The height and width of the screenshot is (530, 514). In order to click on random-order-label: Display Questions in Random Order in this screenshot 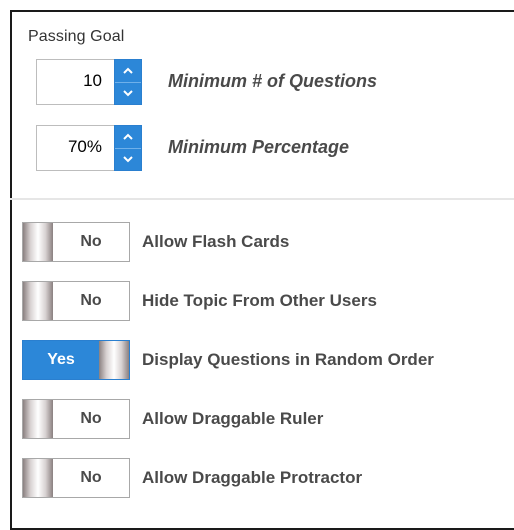, I will do `click(288, 359)`.